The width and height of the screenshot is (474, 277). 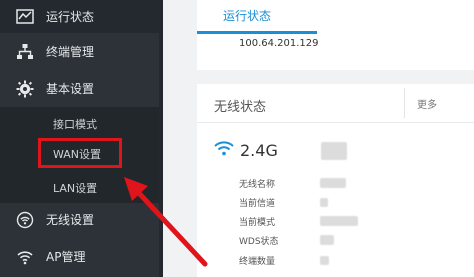 I want to click on status-chart-icon, so click(x=25, y=16).